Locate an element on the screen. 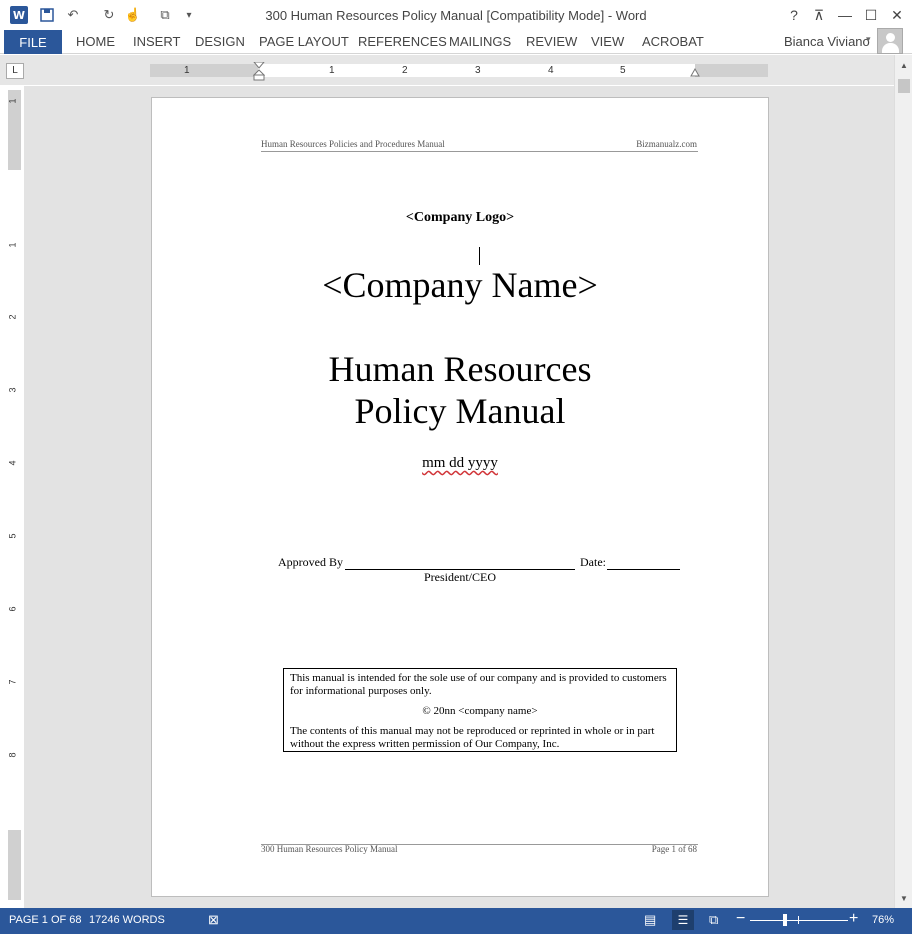 This screenshot has height=934, width=912. zoom-slider-midpoint is located at coordinates (798, 920).